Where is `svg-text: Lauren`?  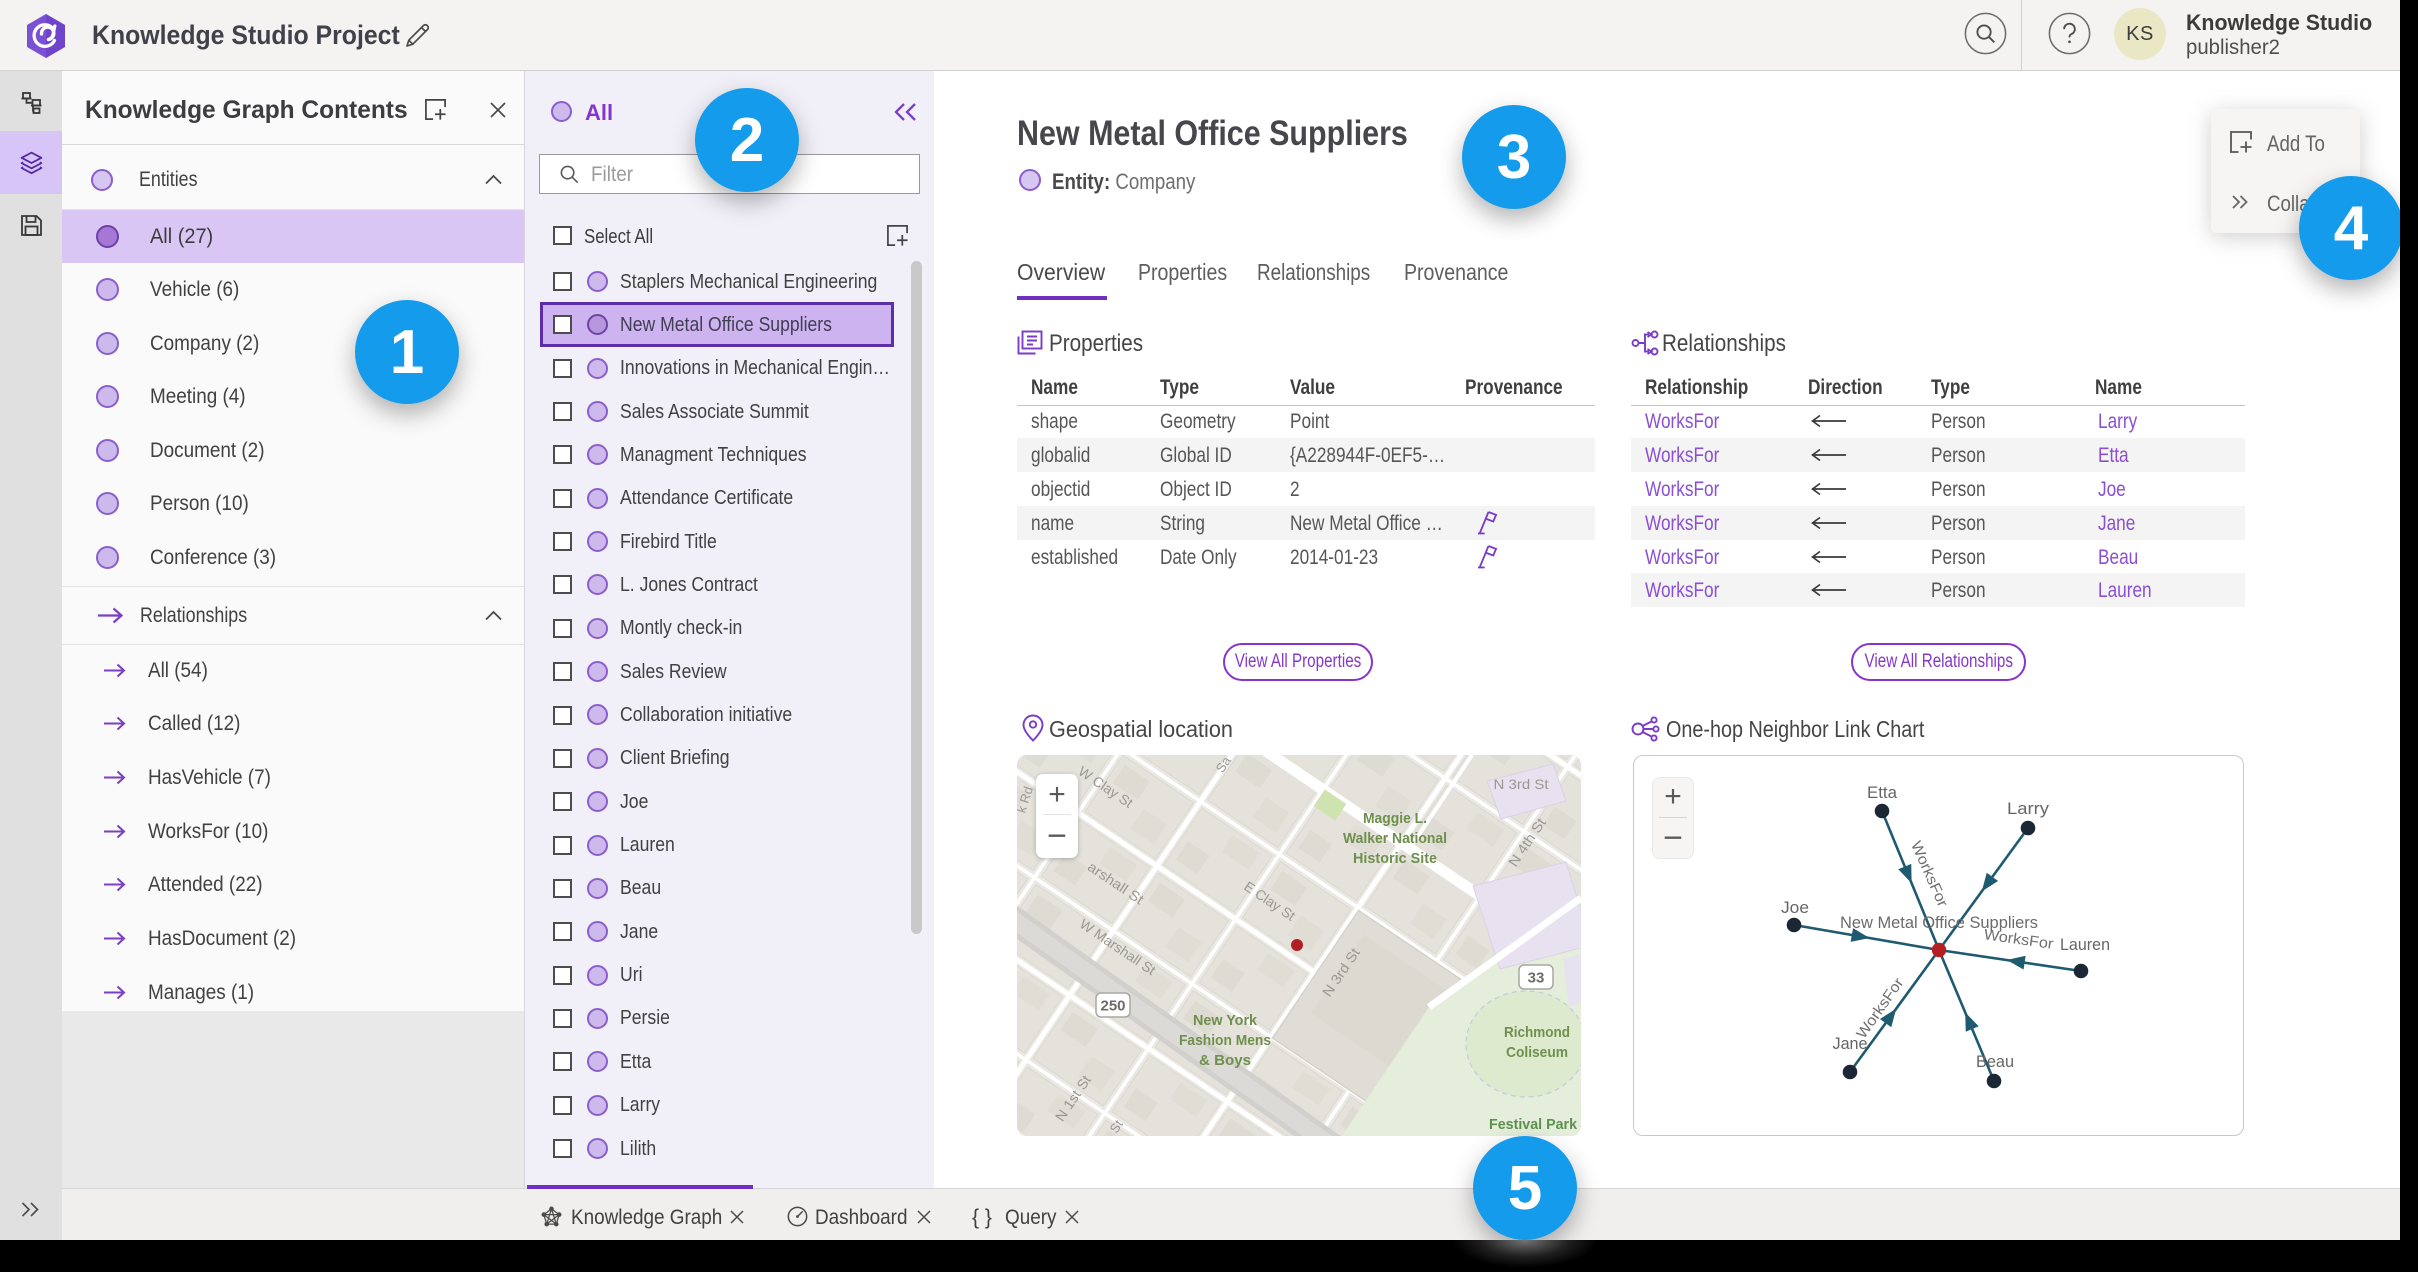
svg-text: Lauren is located at coordinates (2085, 944).